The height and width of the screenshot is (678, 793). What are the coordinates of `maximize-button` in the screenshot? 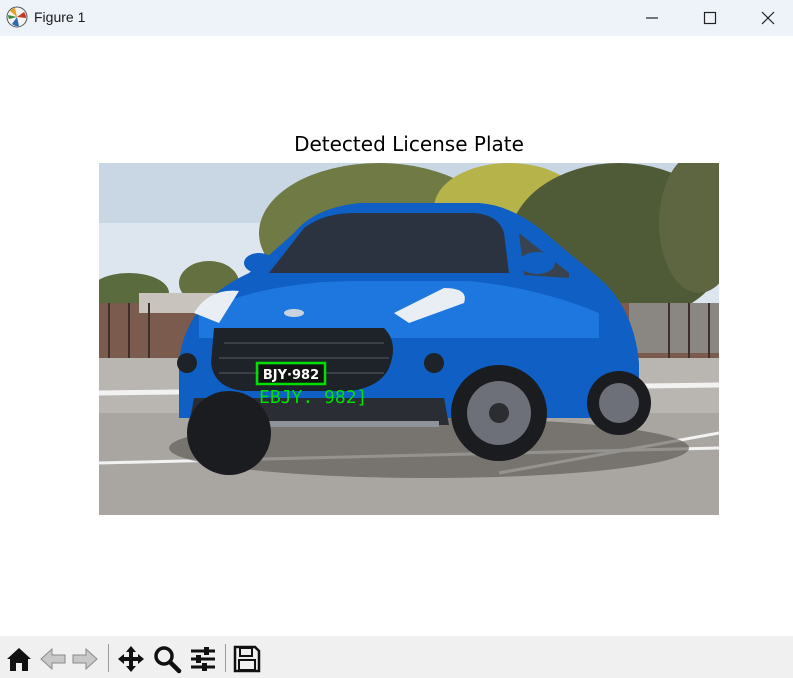 It's located at (710, 18).